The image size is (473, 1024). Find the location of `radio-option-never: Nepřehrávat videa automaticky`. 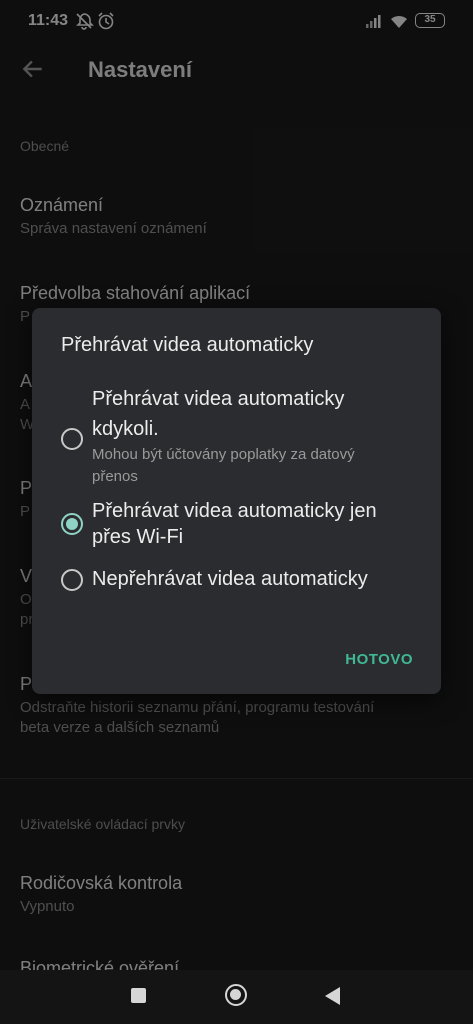

radio-option-never: Nepřehrávat videa automaticky is located at coordinates (236, 583).